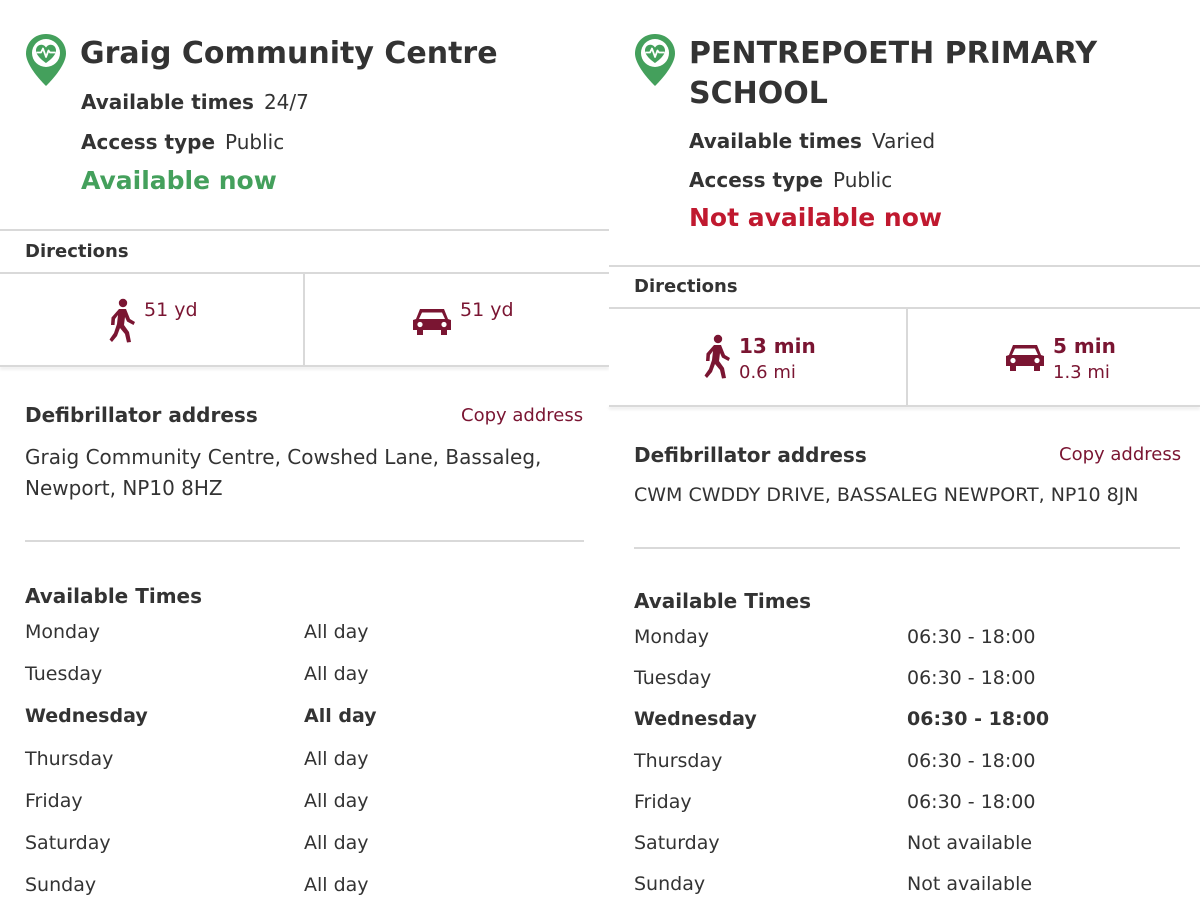 This screenshot has width=1200, height=908. Describe the element at coordinates (124, 488) in the screenshot. I see `address-line: Newport, NP10 8HZ` at that location.